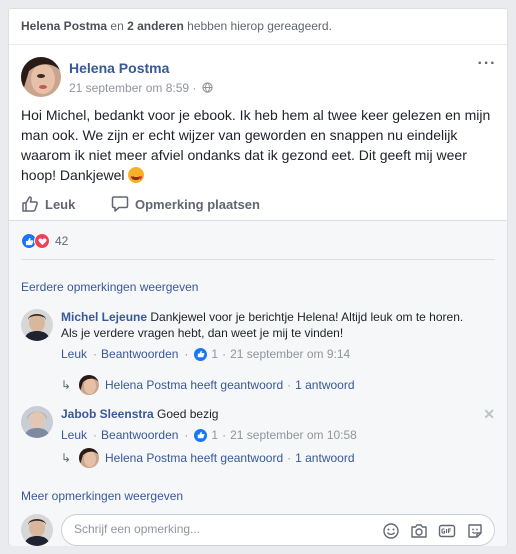 The height and width of the screenshot is (554, 516). What do you see at coordinates (119, 68) in the screenshot?
I see `post-author-name: Helena Postma` at bounding box center [119, 68].